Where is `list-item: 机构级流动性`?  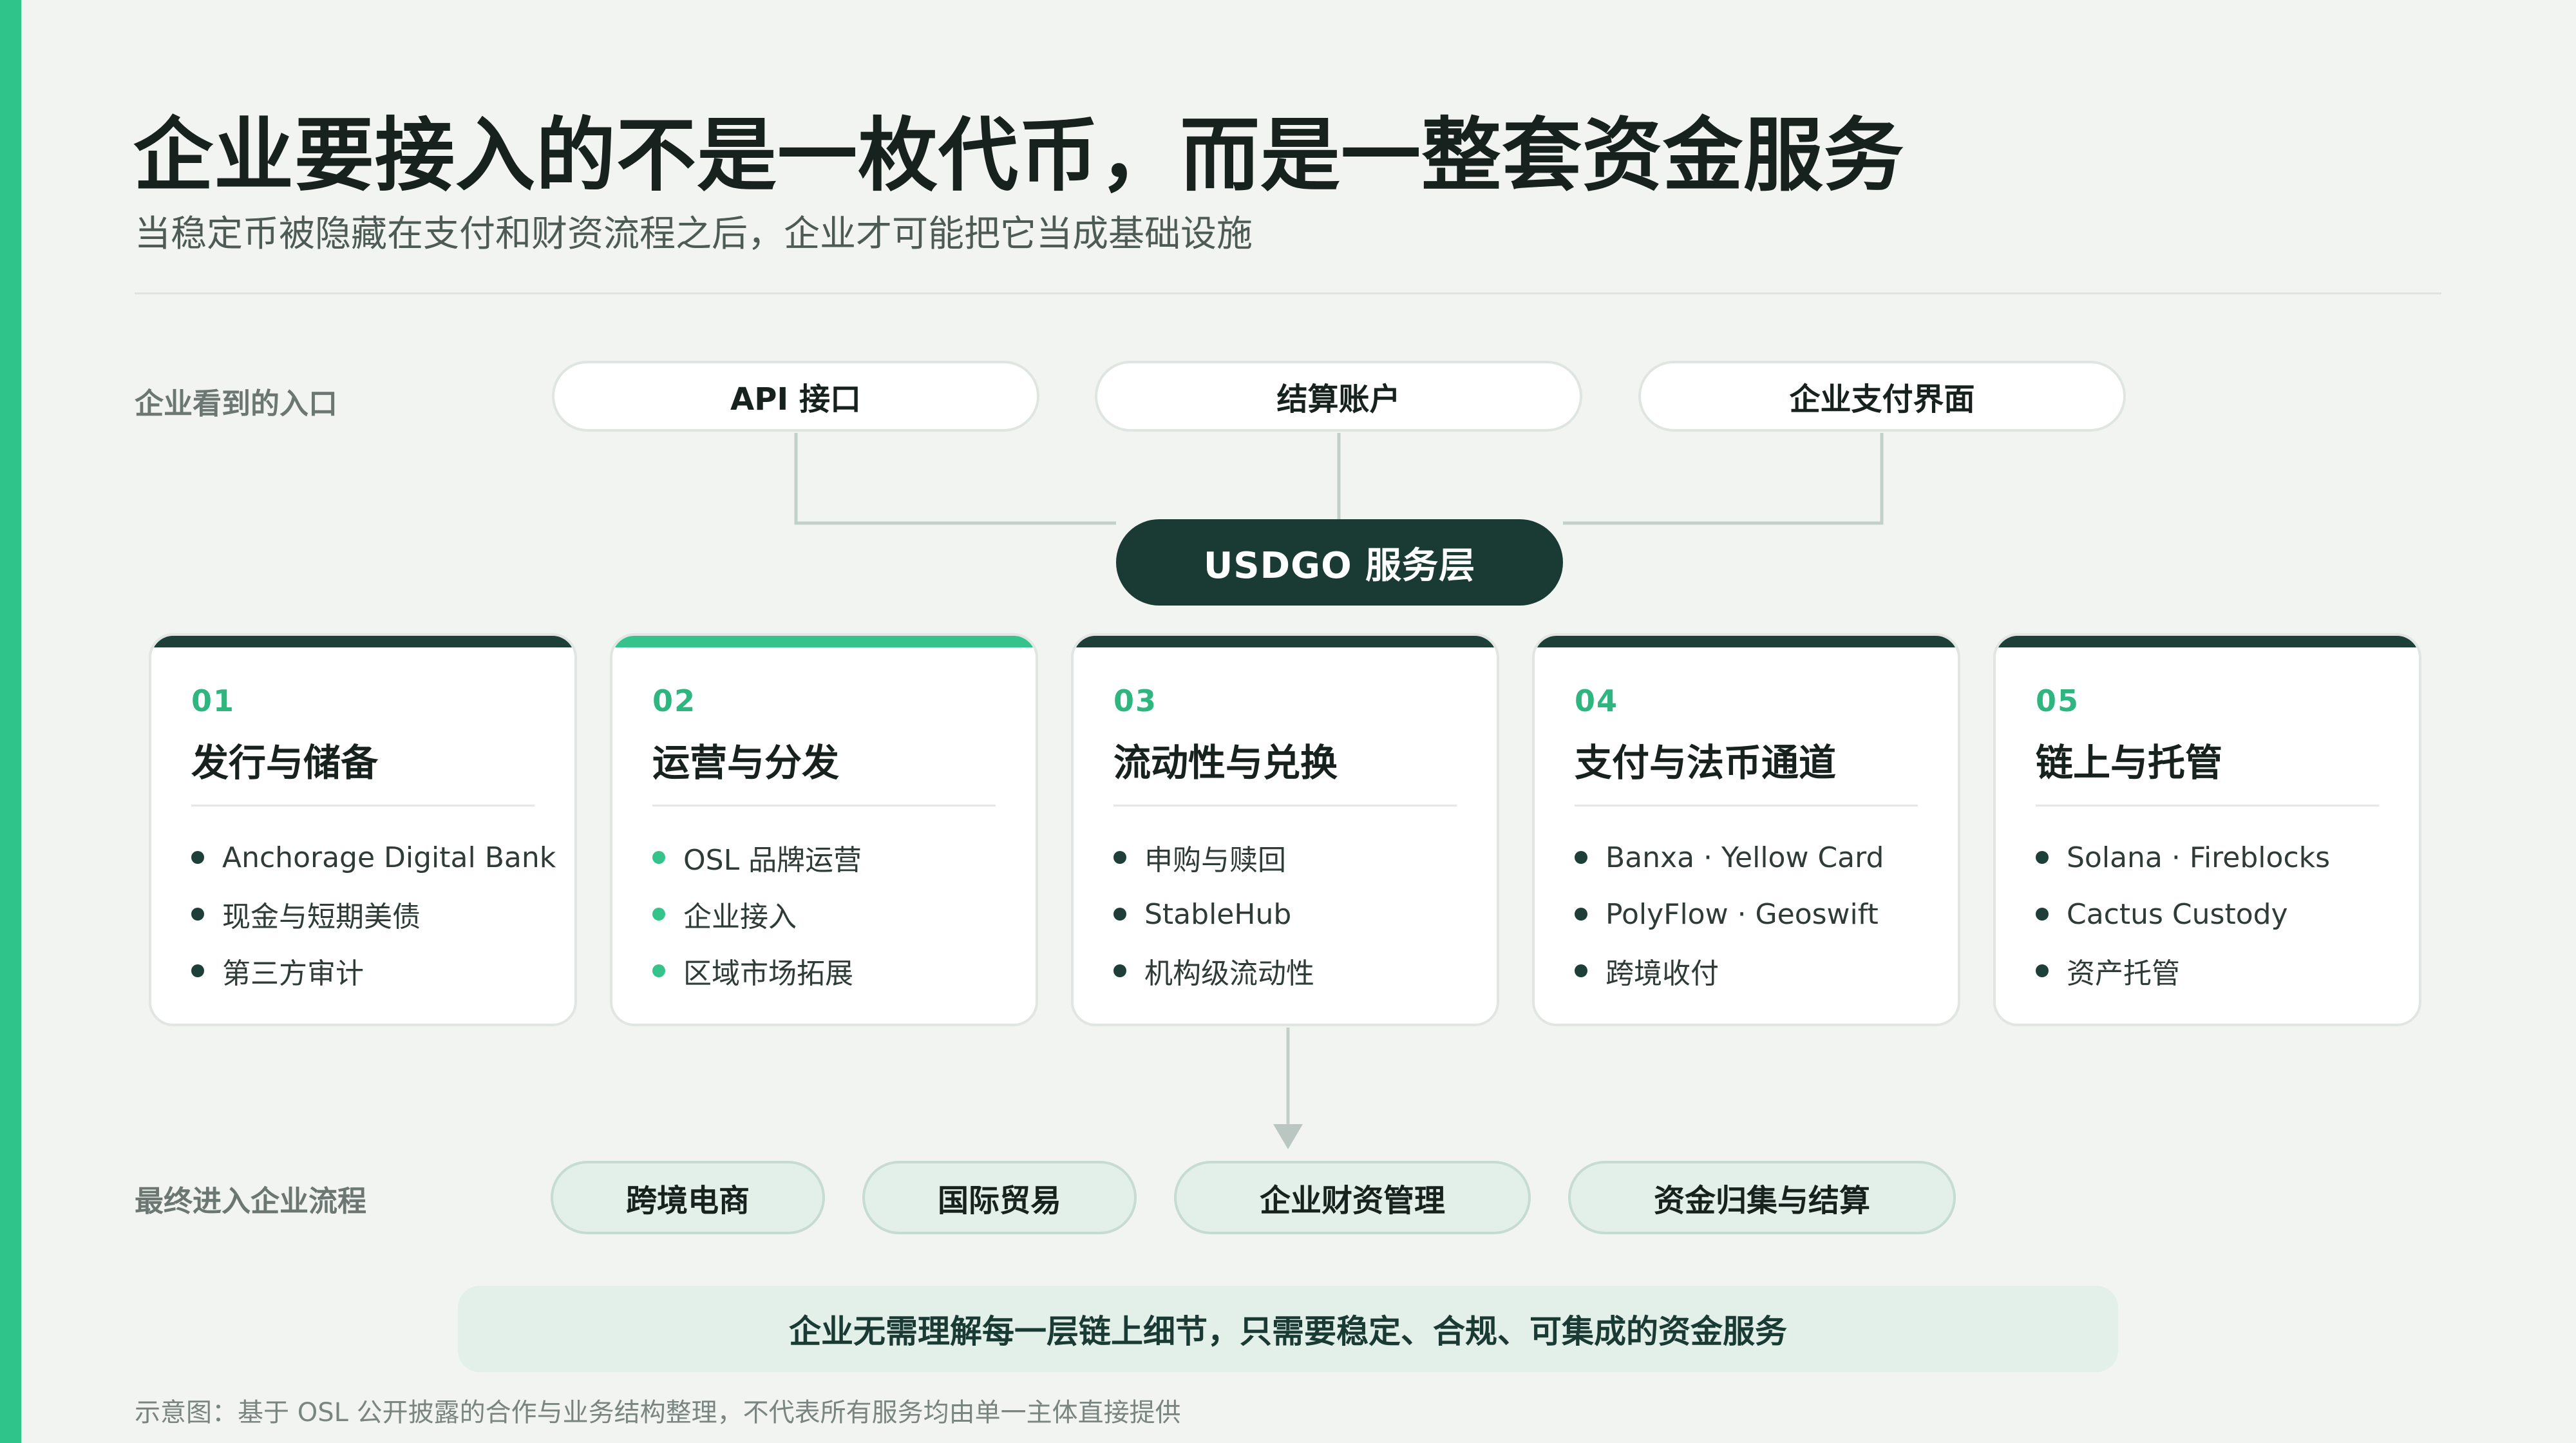
list-item: 机构级流动性 is located at coordinates (1213, 970).